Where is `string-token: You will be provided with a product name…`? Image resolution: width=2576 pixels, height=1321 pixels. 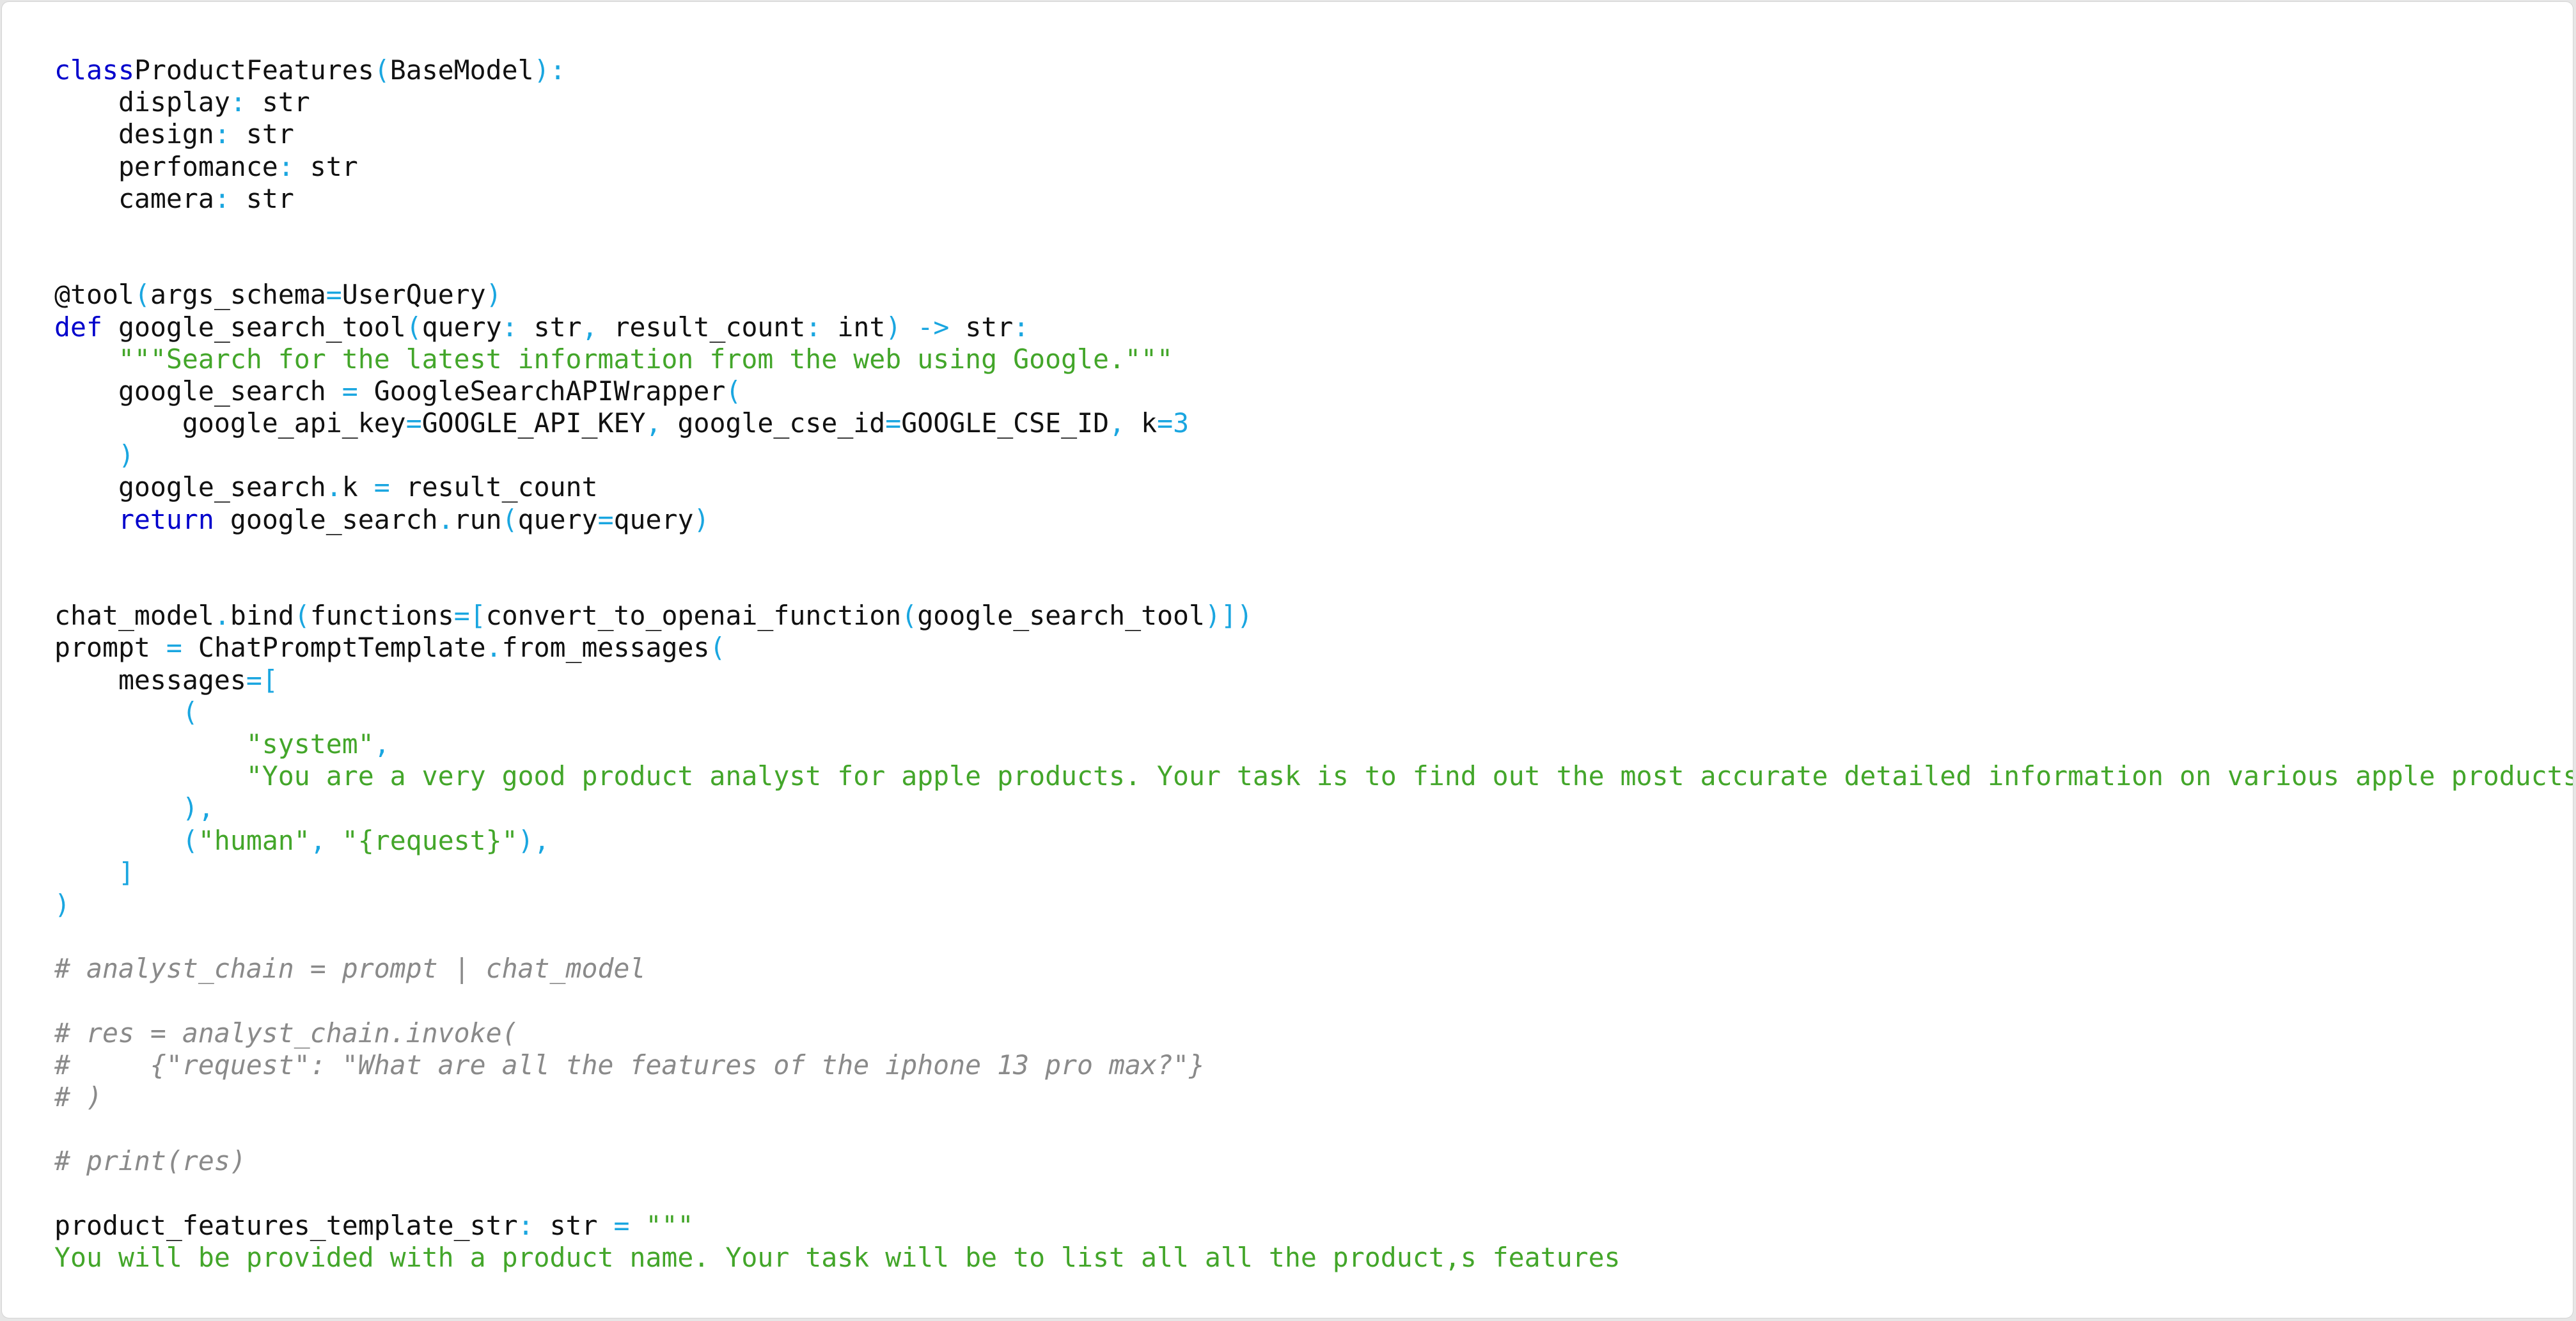
string-token: You will be provided with a product name… is located at coordinates (837, 1257).